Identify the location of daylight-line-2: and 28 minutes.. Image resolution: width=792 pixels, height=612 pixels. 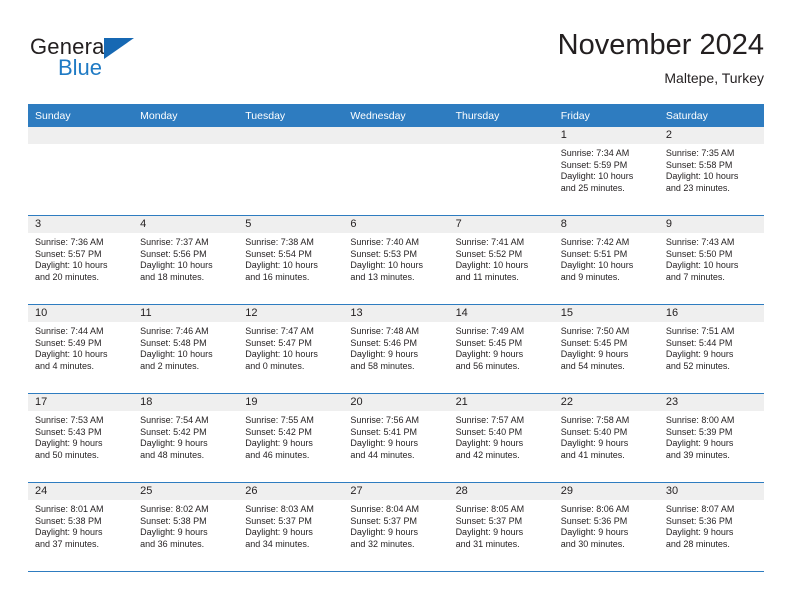
(697, 543).